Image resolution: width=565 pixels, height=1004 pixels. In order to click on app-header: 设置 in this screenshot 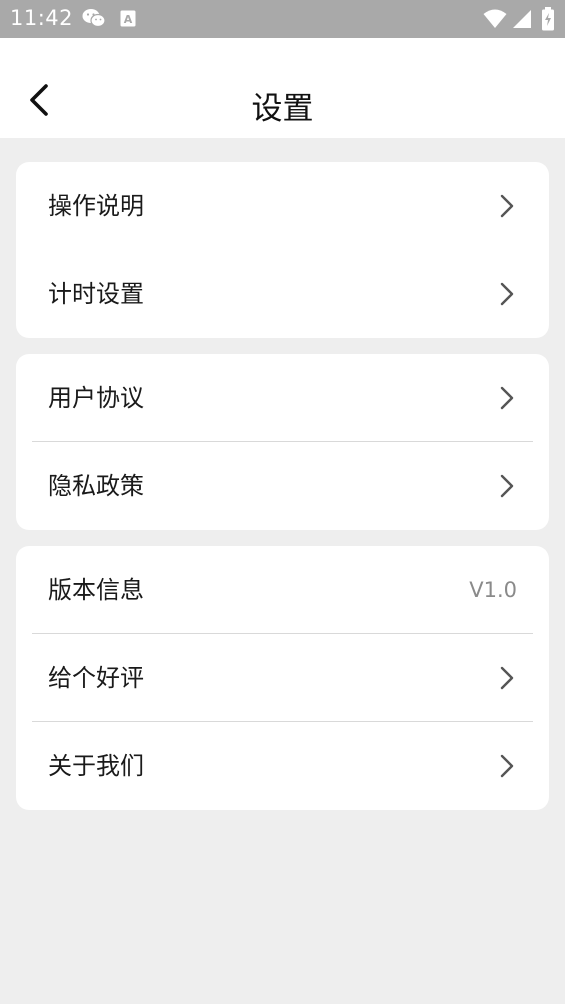, I will do `click(282, 88)`.